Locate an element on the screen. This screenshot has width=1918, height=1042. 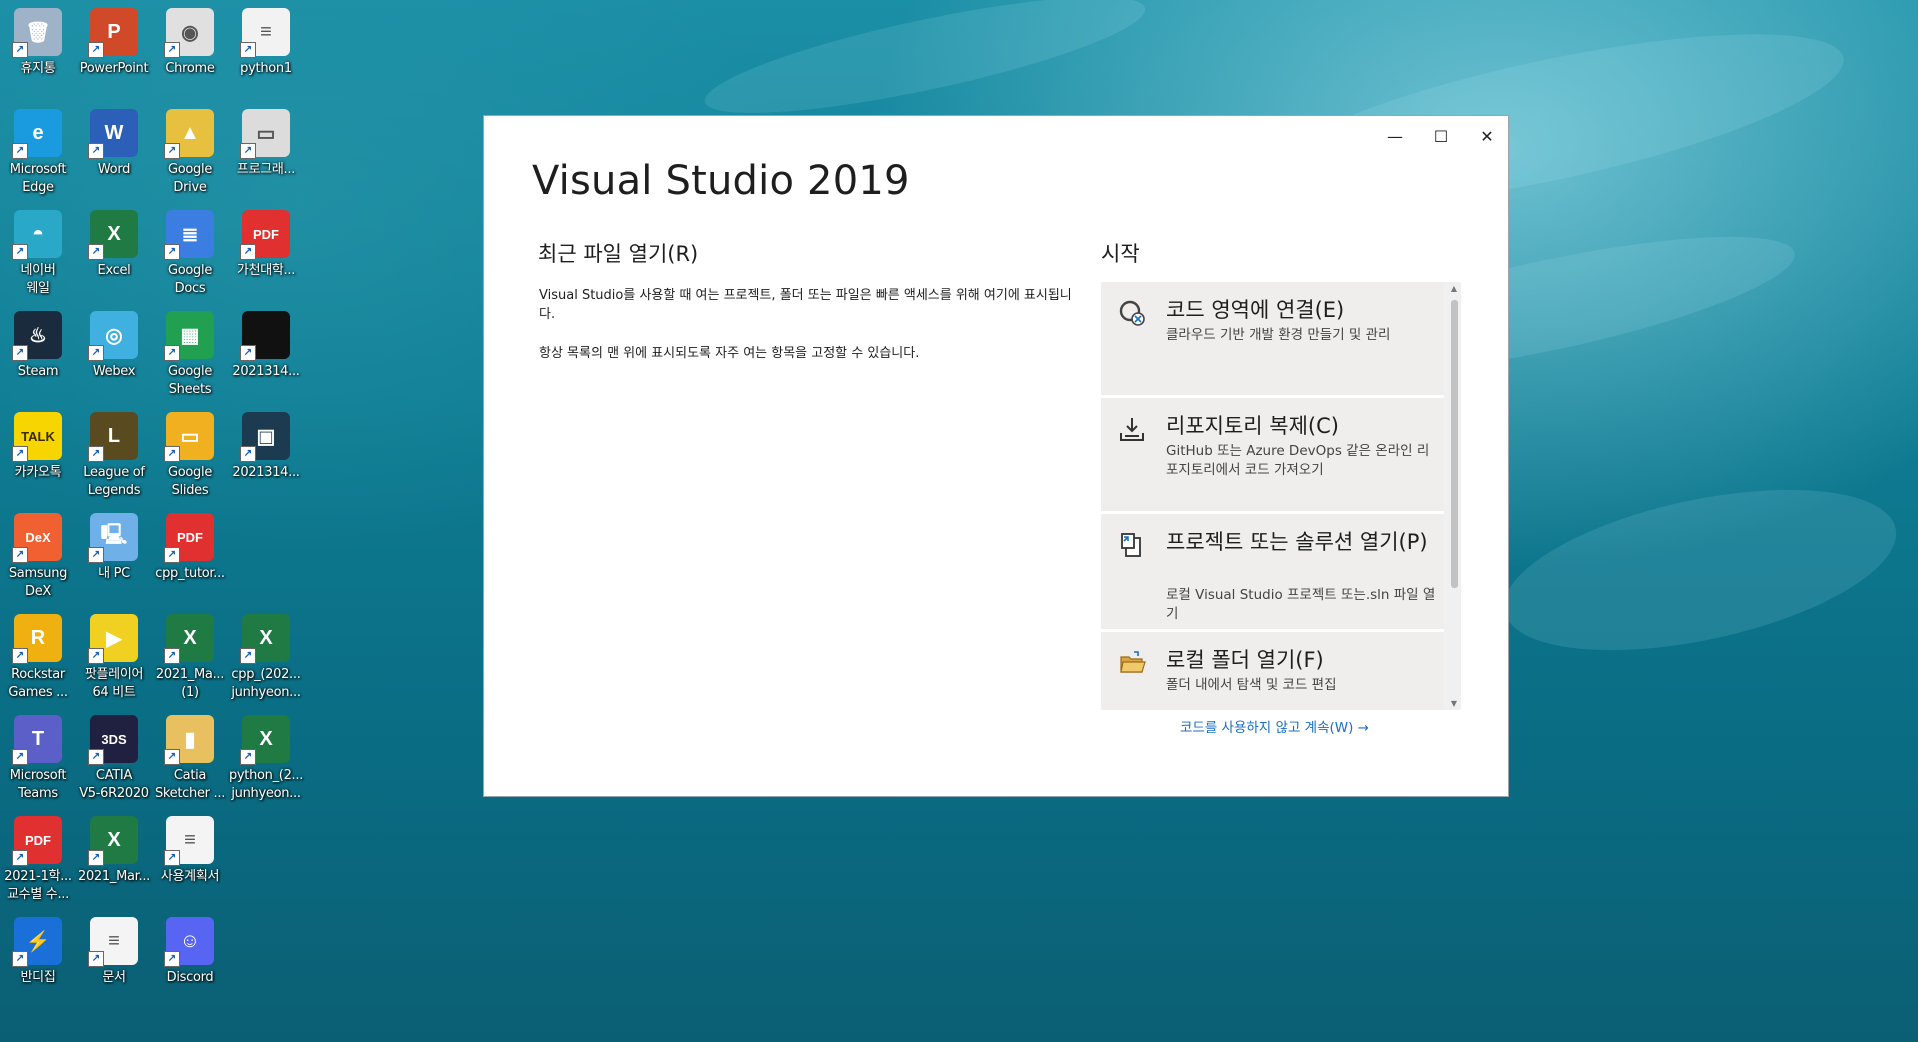
desktop-icon-label: Excel is located at coordinates (114, 270).